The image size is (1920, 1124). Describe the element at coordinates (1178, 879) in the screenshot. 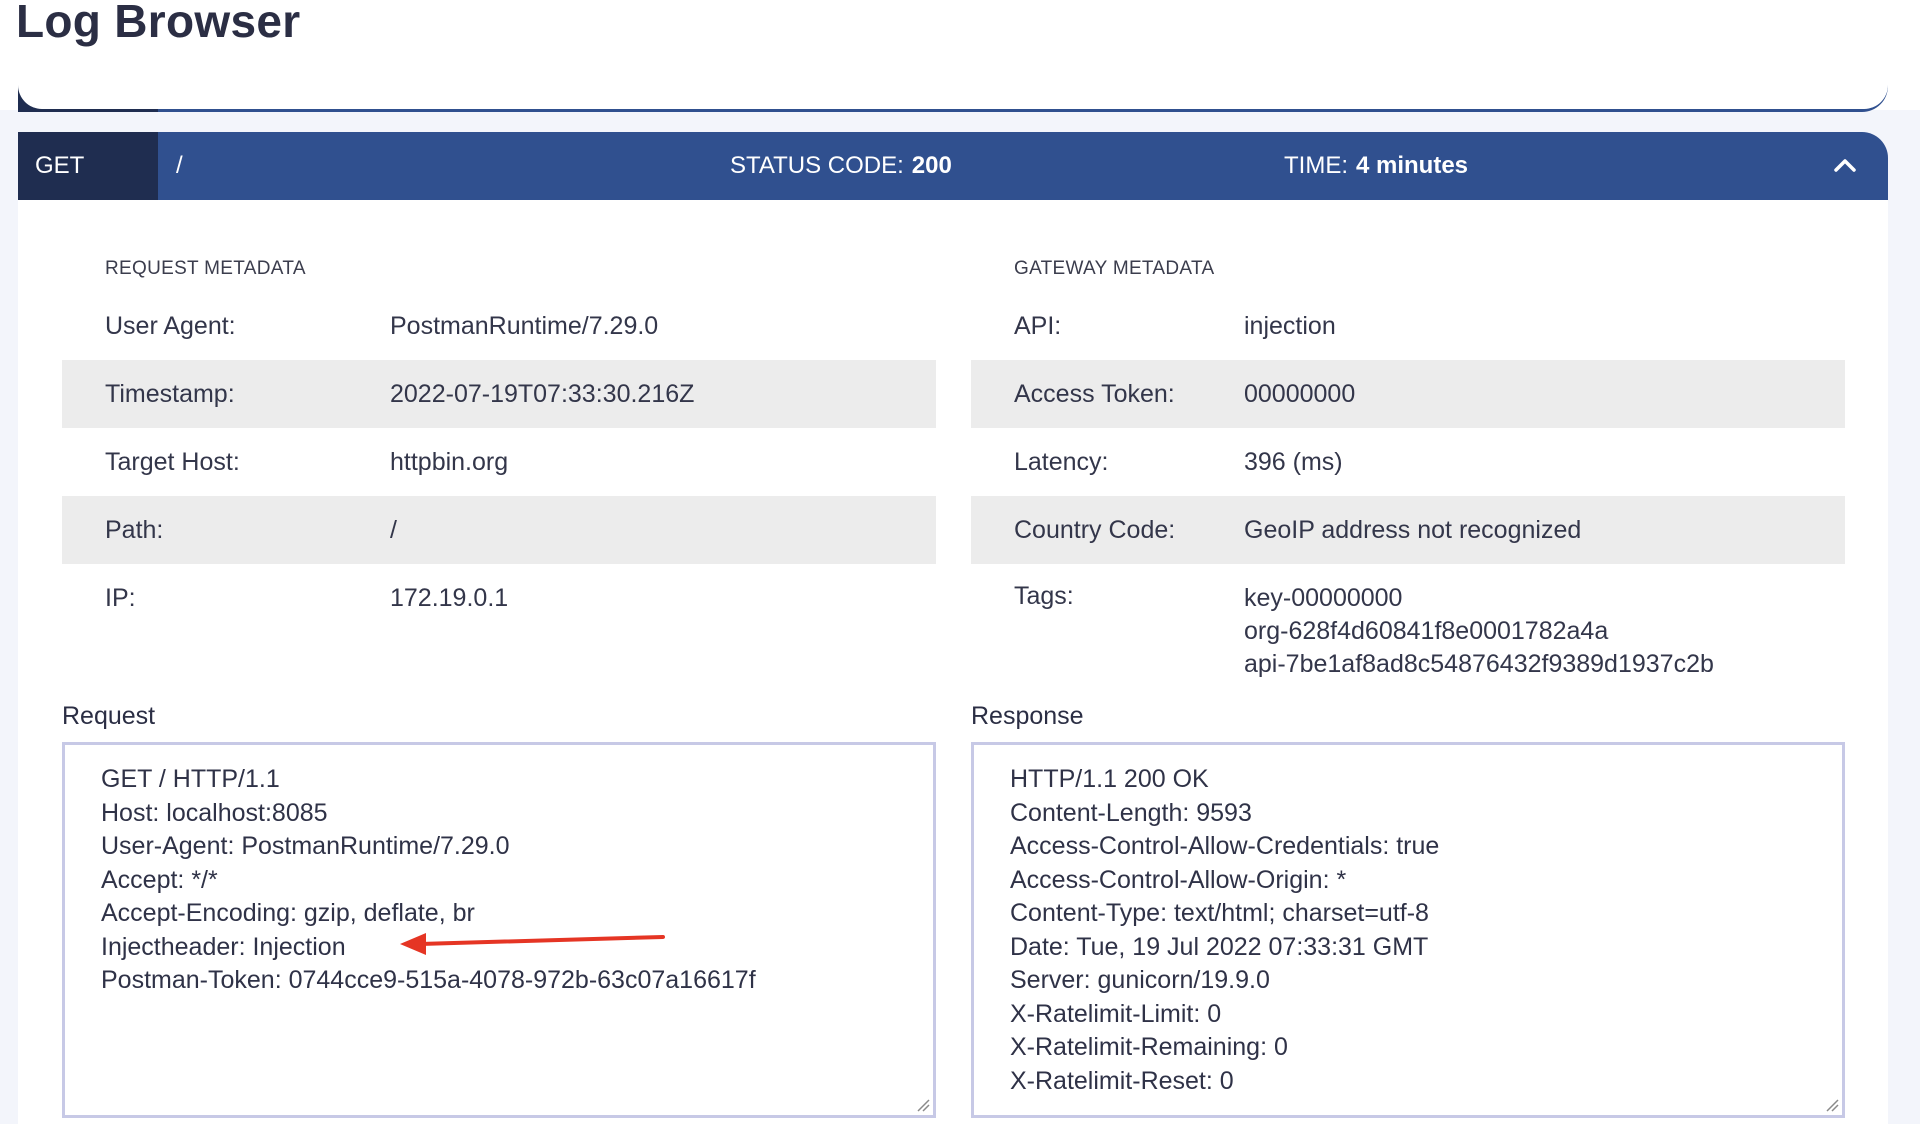

I see `response-line: Access-Control-Allow-Origin: *` at that location.